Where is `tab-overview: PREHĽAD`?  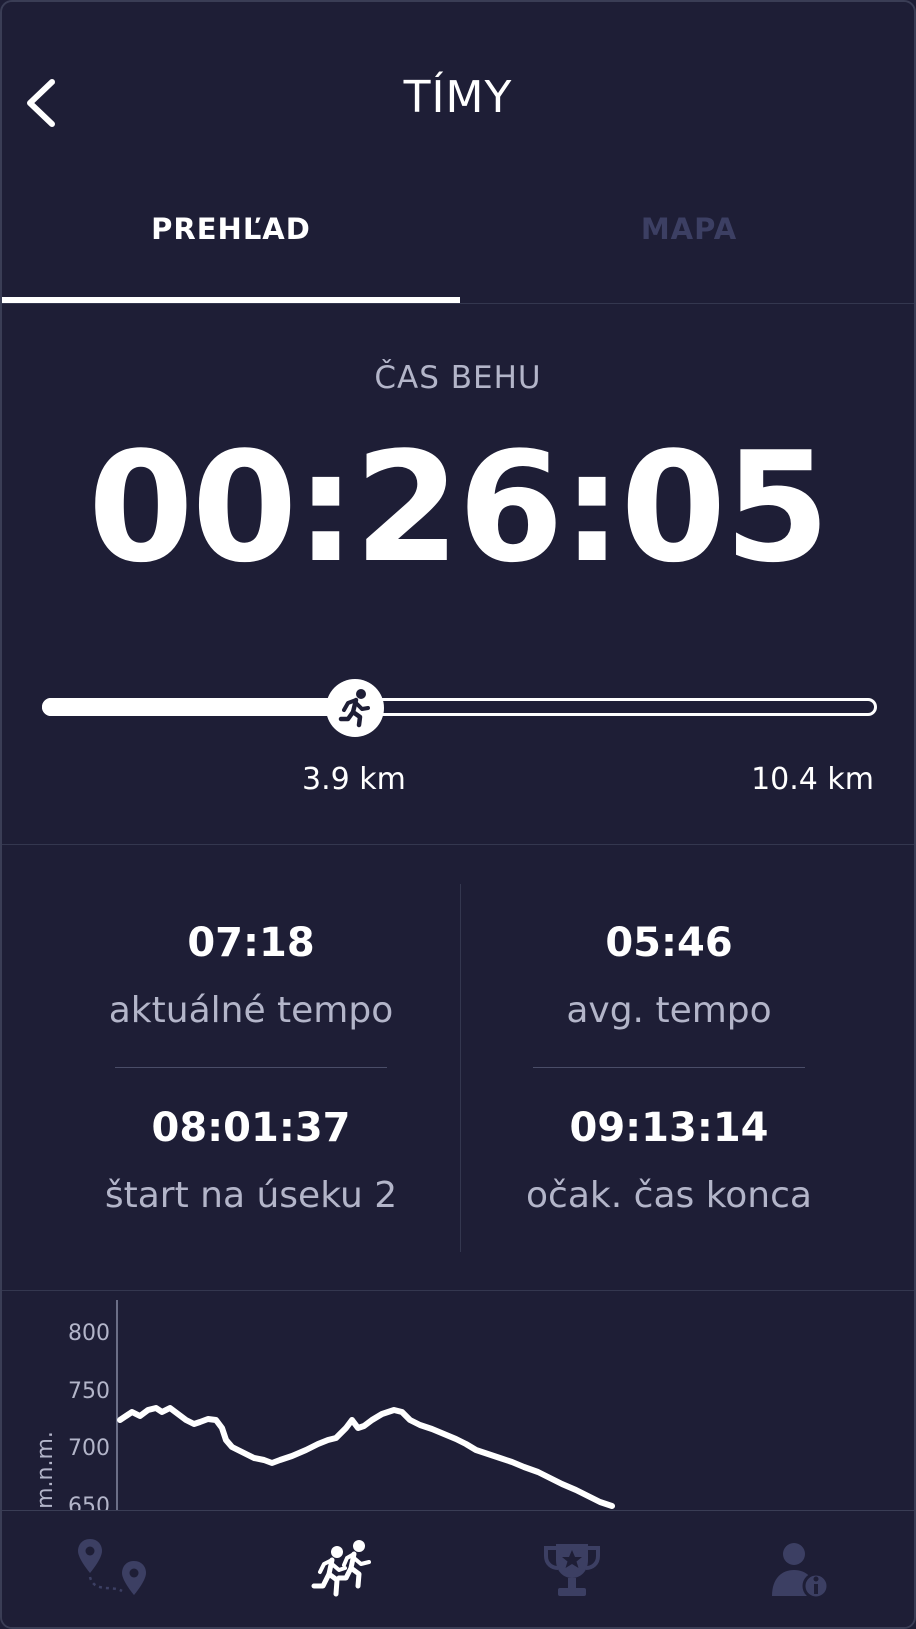
tab-overview: PREHĽAD is located at coordinates (231, 229).